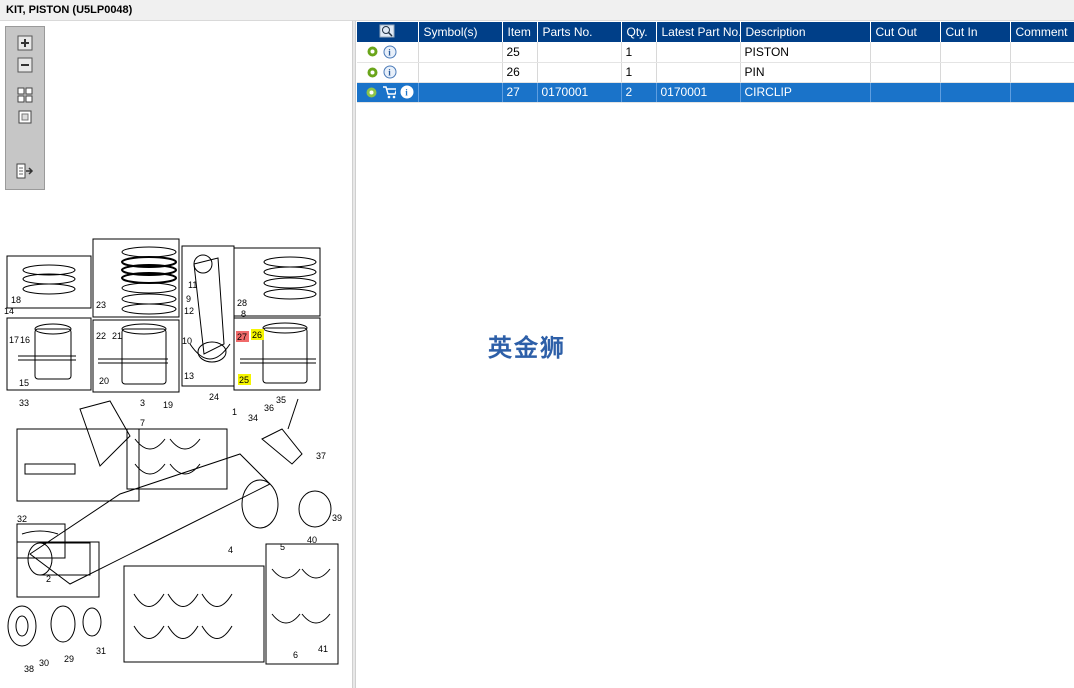 This screenshot has width=1074, height=688. Describe the element at coordinates (230, 550) in the screenshot. I see `svg-text: 4` at that location.